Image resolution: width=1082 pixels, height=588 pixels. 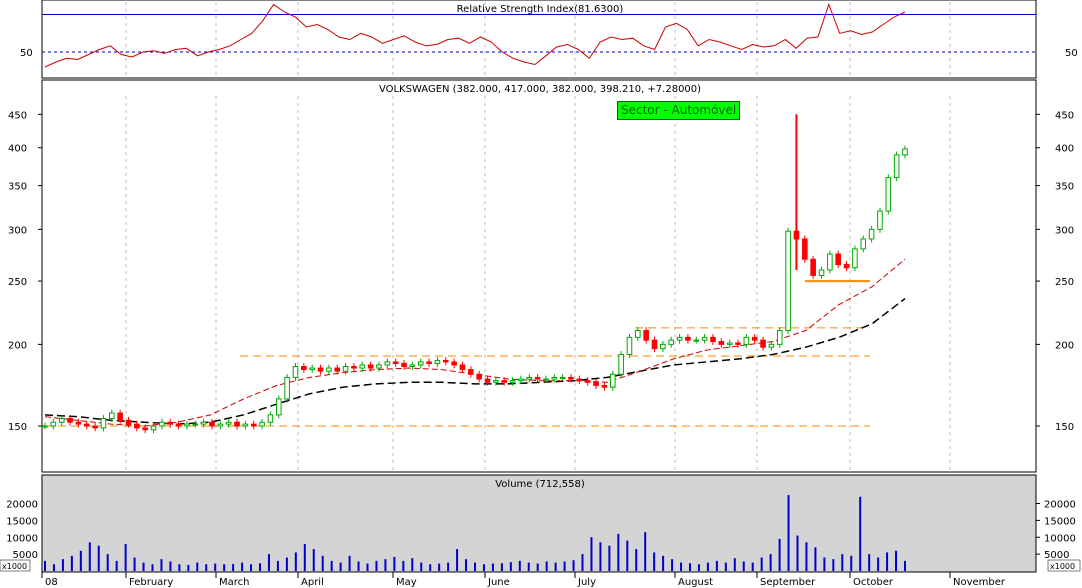 I want to click on rsi-title: Relative Strength Index(81.6300), so click(x=540, y=9).